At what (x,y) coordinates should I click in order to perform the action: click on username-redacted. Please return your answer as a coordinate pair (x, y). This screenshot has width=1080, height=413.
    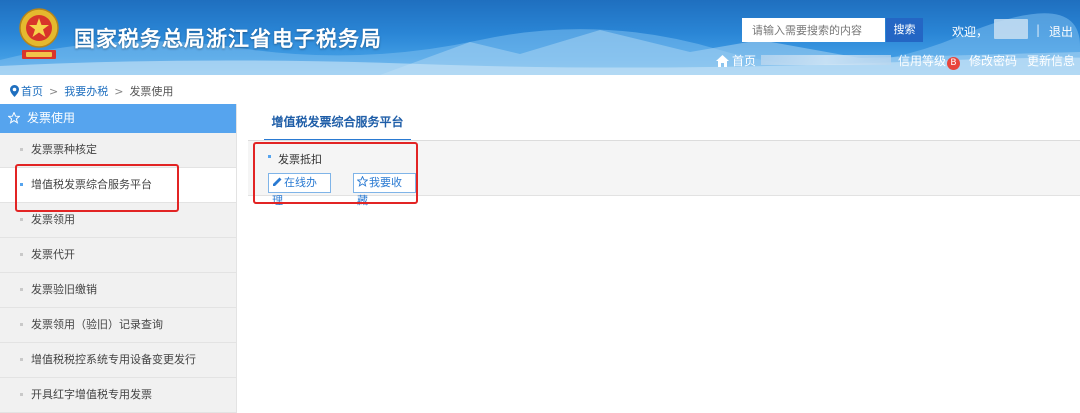
    Looking at the image, I should click on (1011, 29).